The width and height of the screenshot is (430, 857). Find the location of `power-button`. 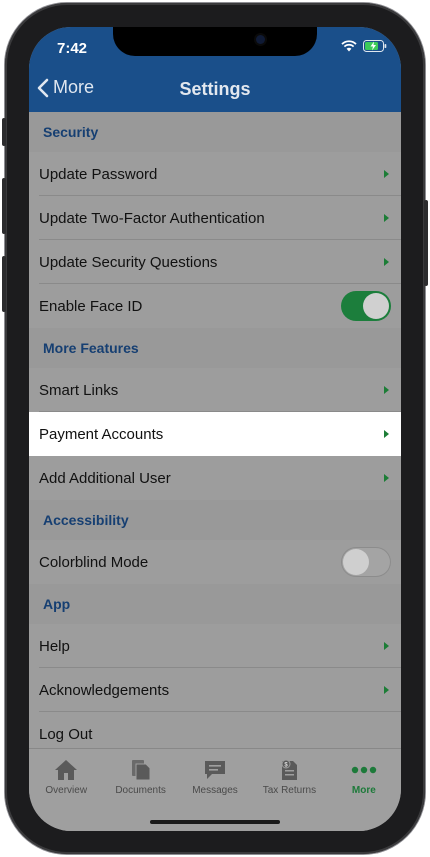

power-button is located at coordinates (426, 243).